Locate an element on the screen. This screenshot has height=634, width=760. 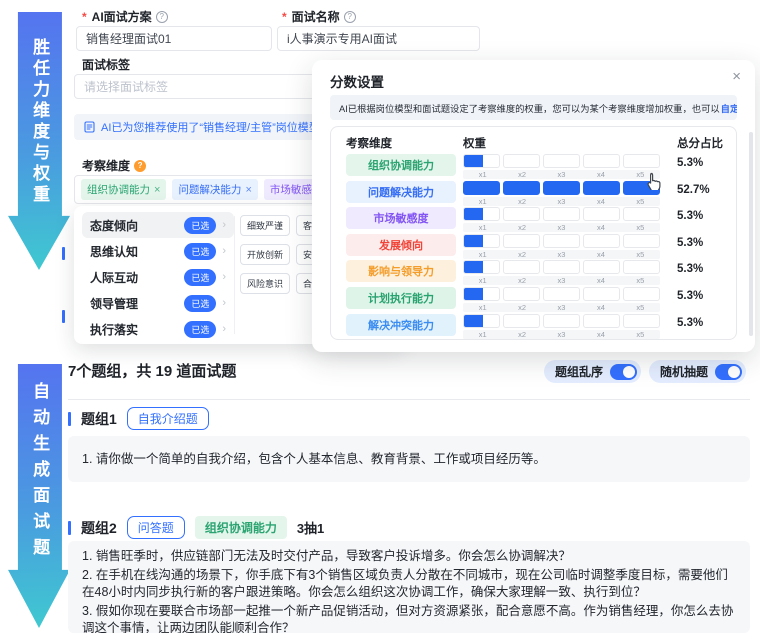
group-dimension-tag: 组织协调能力 is located at coordinates (240, 527).